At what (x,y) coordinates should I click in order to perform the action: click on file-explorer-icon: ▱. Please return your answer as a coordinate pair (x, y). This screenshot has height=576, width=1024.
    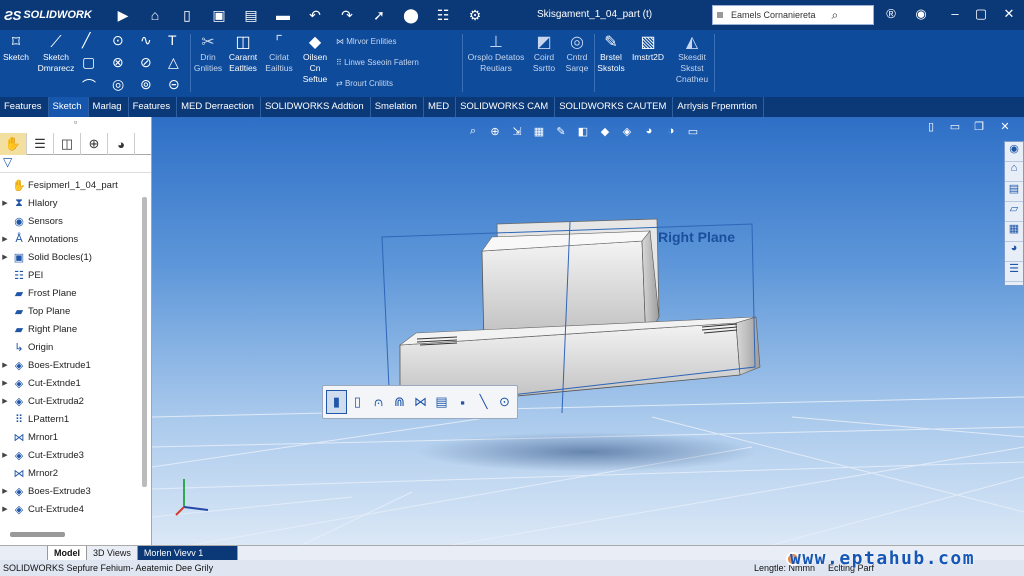
    Looking at the image, I should click on (1014, 212).